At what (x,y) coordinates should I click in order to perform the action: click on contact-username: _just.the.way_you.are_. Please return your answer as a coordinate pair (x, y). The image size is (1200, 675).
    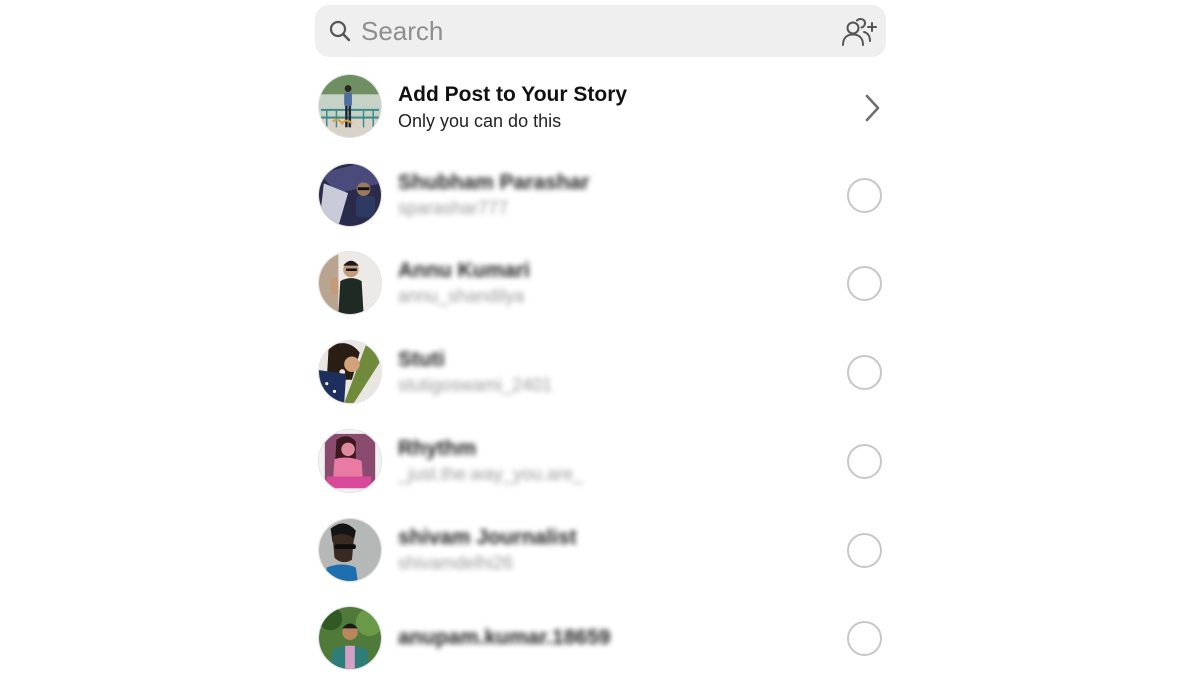
    Looking at the image, I should click on (491, 474).